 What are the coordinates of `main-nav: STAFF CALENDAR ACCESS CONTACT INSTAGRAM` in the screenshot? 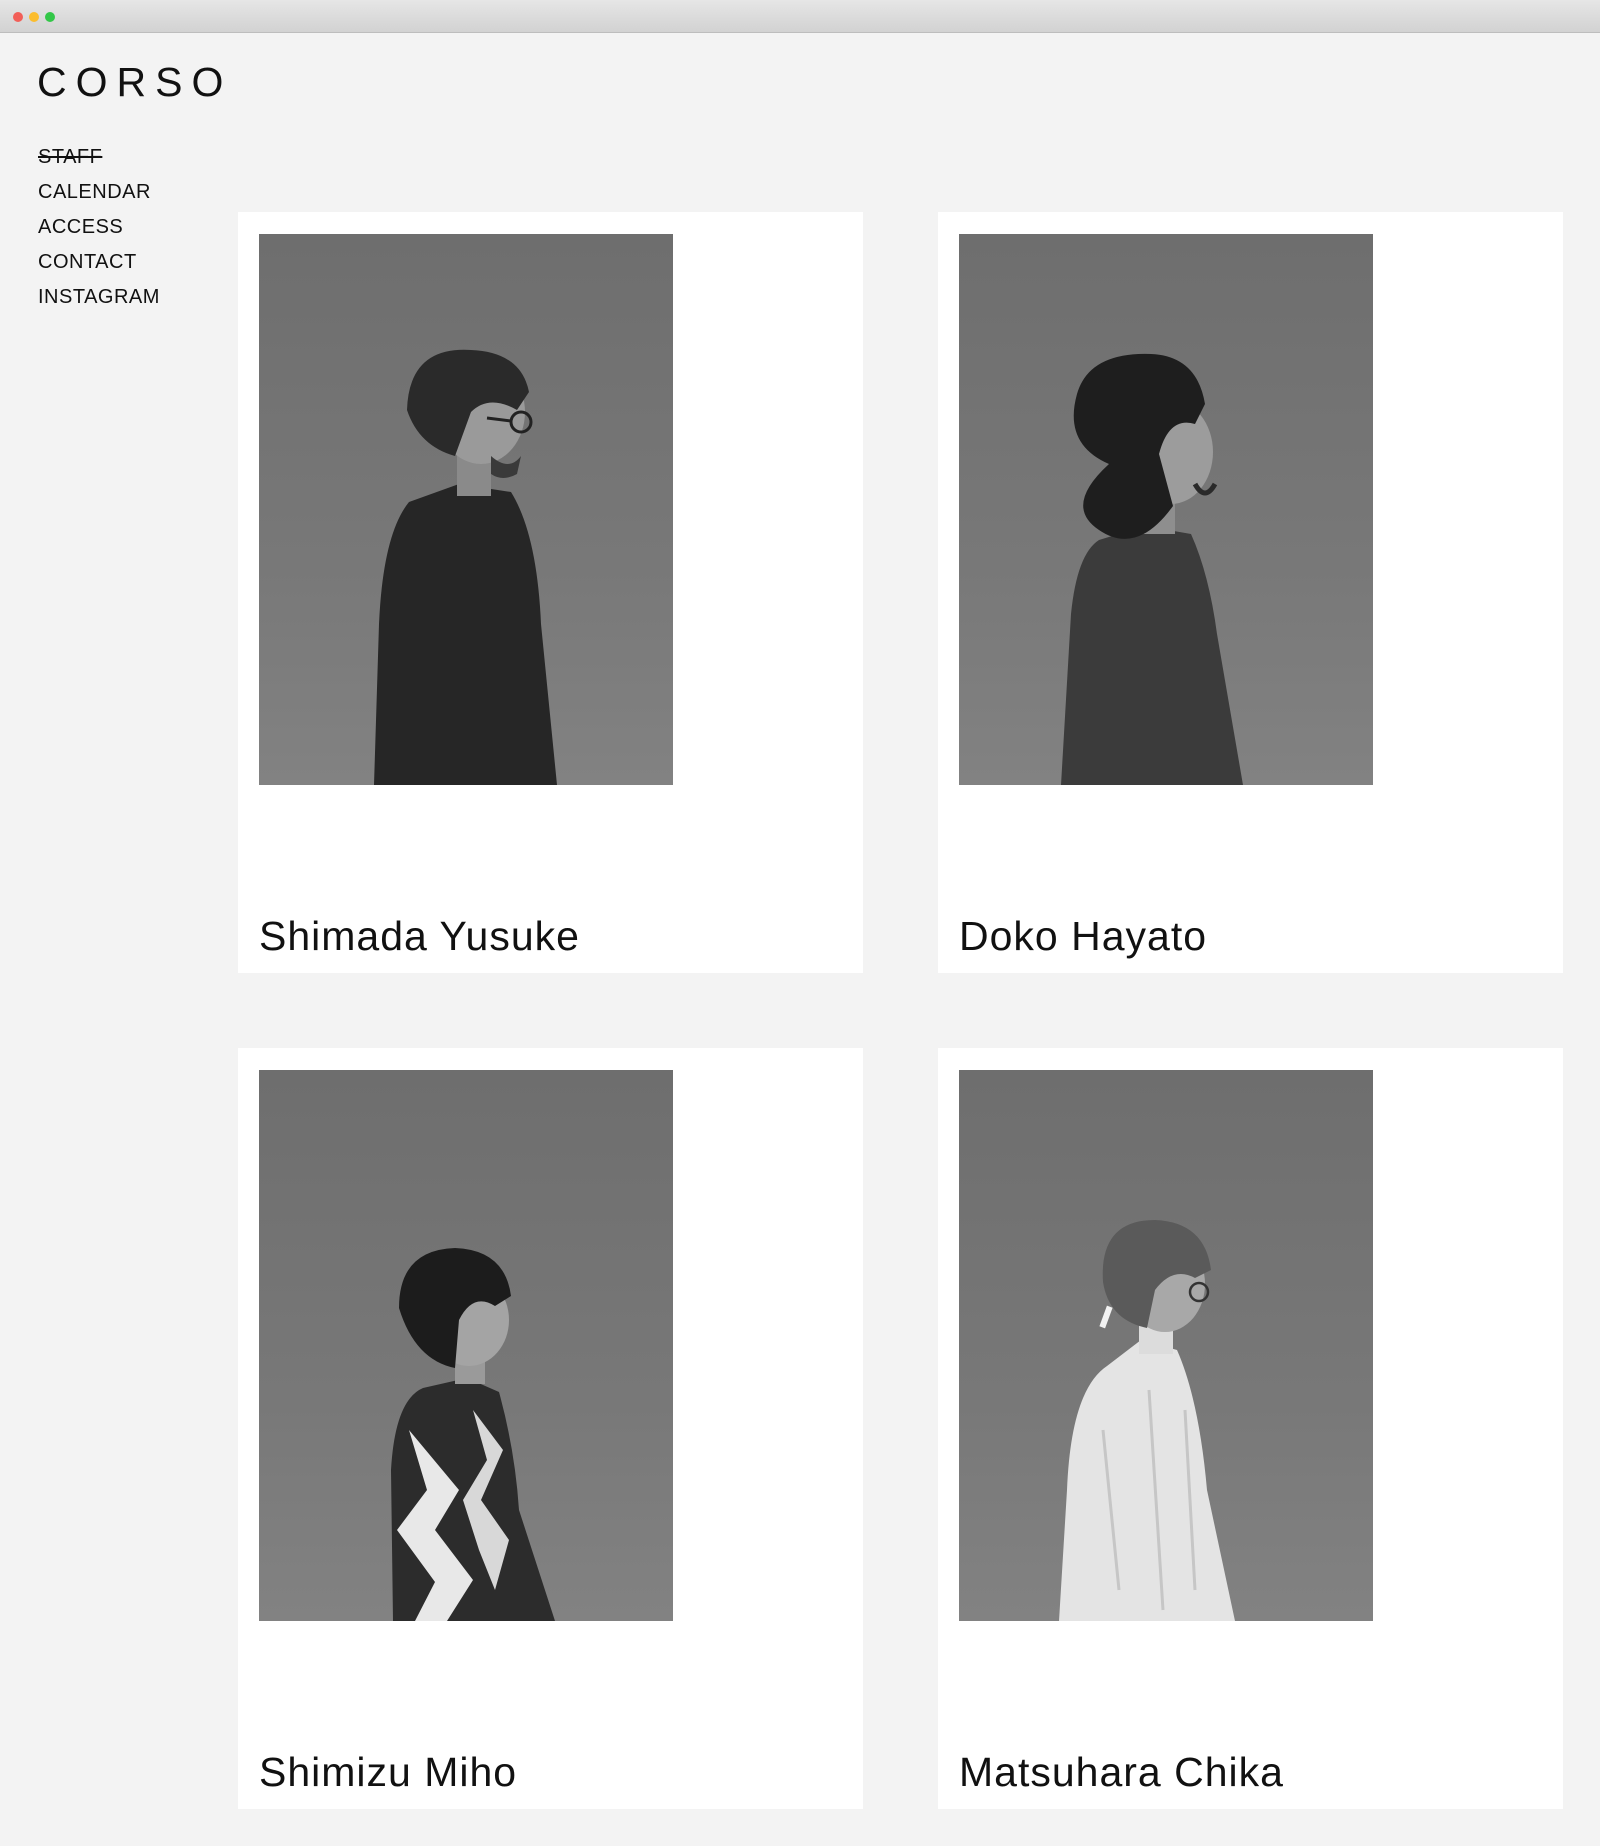 It's located at (99, 227).